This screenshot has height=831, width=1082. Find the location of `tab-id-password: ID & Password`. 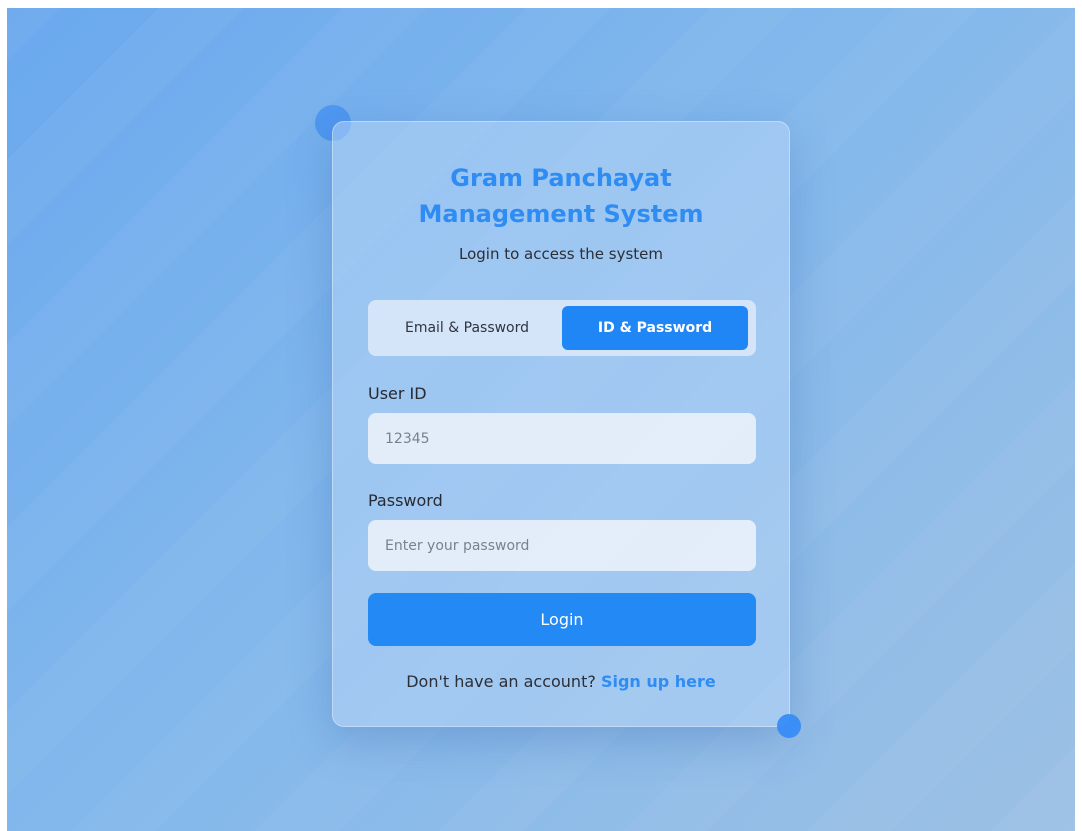

tab-id-password: ID & Password is located at coordinates (655, 328).